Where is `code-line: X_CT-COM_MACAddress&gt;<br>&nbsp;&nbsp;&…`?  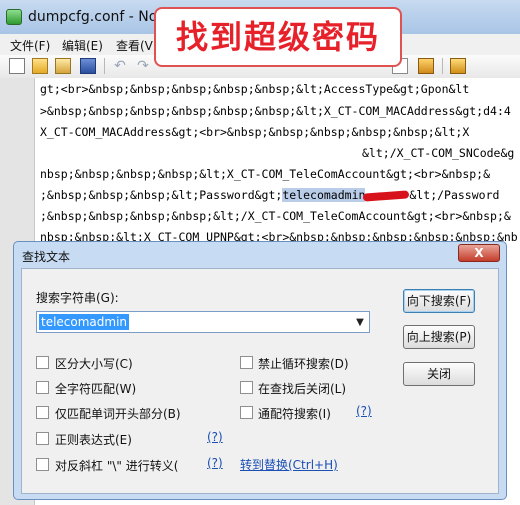
code-line: X_CT-COM_MACAddress&gt;<br>&nbsp;&nbsp;&… is located at coordinates (255, 132).